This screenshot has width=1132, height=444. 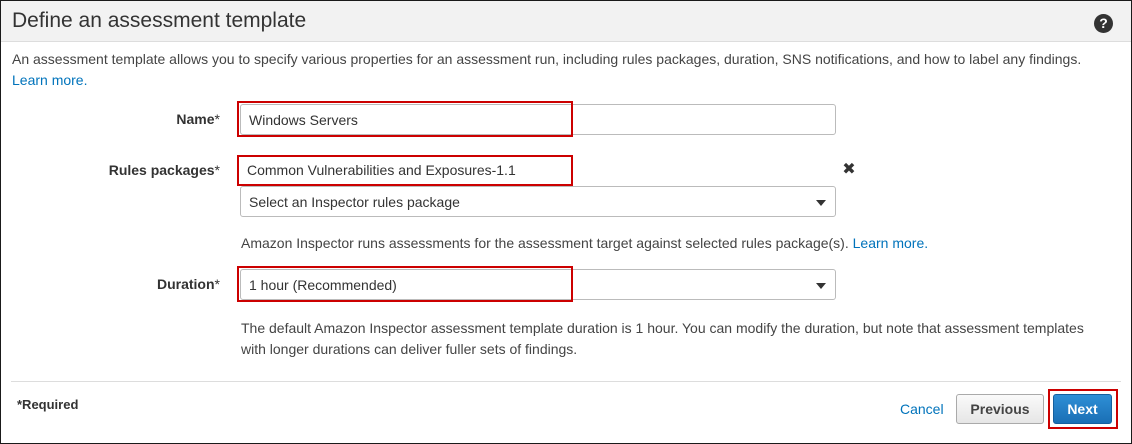 I want to click on intro-learn-more-link: Learn more., so click(x=49, y=80).